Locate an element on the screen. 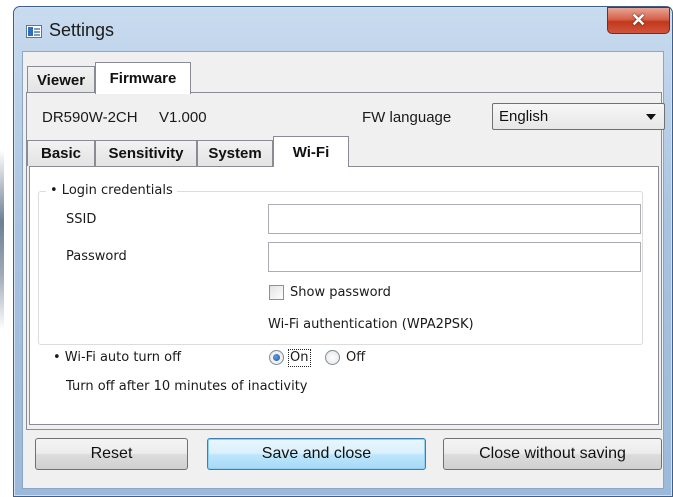 Image resolution: width=673 pixels, height=497 pixels. tab-firmware-label: Firmware is located at coordinates (143, 78).